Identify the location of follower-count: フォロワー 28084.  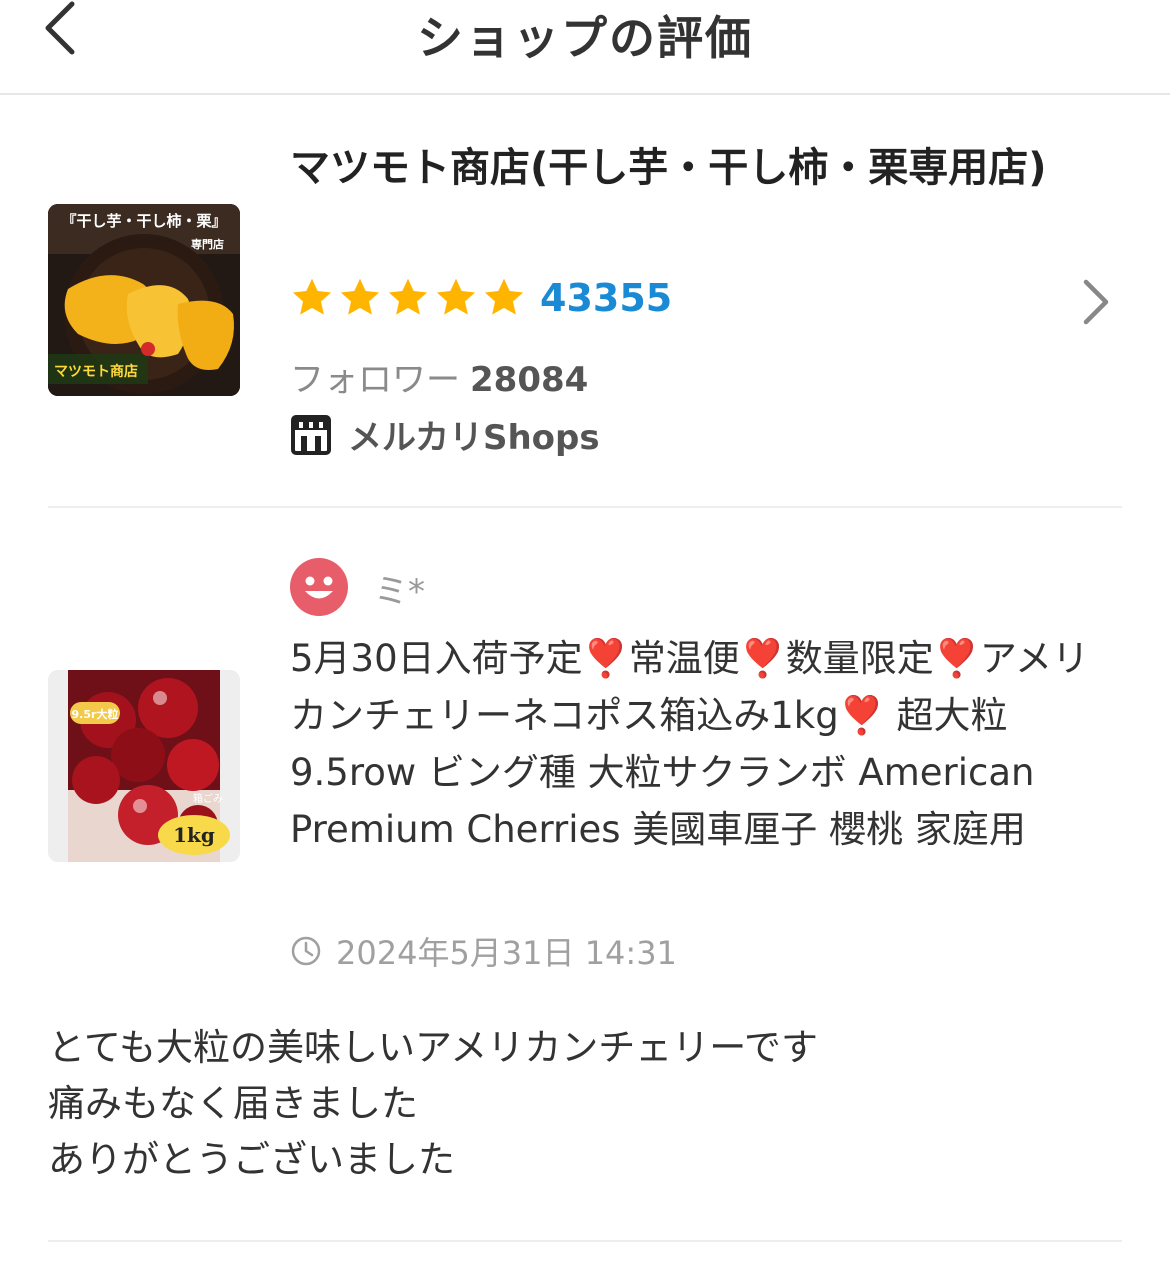
(439, 376).